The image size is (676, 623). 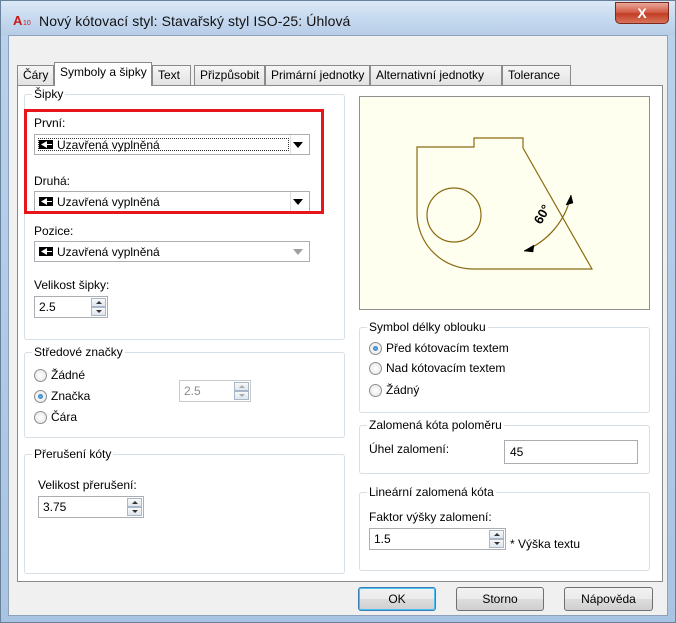 What do you see at coordinates (435, 425) in the screenshot?
I see `radius-jog-group-title: Zalomená kóta poloměru` at bounding box center [435, 425].